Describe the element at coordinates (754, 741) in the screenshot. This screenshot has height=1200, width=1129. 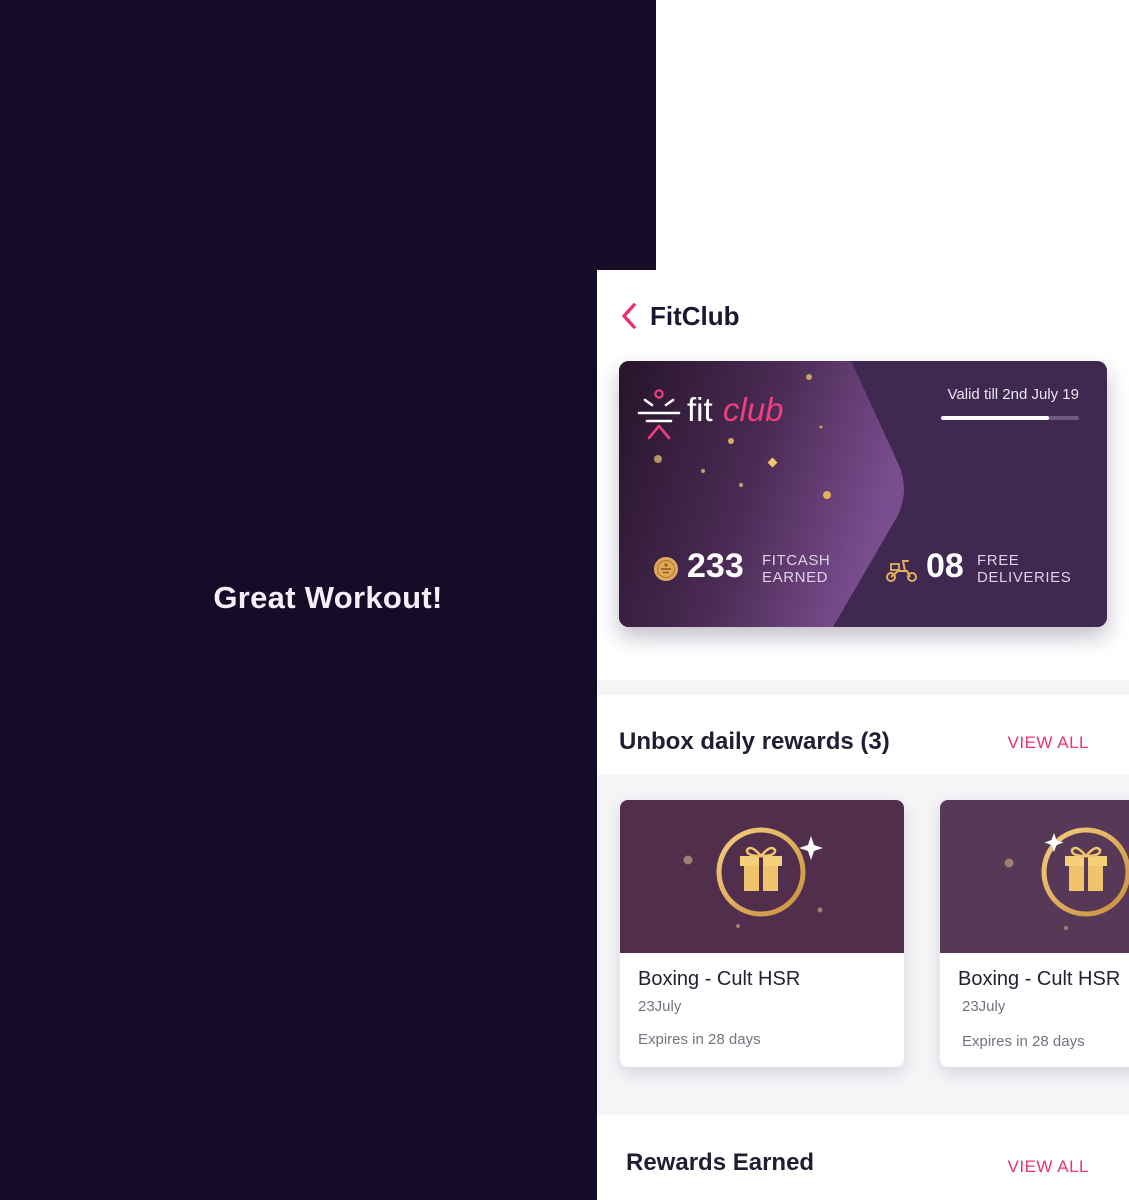
I see `daily-rewards-title: Unbox daily rewards (3)` at that location.